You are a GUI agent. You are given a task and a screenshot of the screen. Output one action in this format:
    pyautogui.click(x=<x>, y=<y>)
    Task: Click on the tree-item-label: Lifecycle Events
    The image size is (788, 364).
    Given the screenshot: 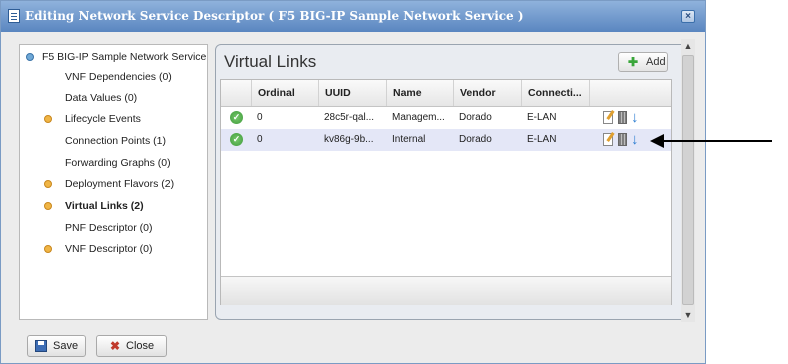 What is the action you would take?
    pyautogui.click(x=103, y=119)
    